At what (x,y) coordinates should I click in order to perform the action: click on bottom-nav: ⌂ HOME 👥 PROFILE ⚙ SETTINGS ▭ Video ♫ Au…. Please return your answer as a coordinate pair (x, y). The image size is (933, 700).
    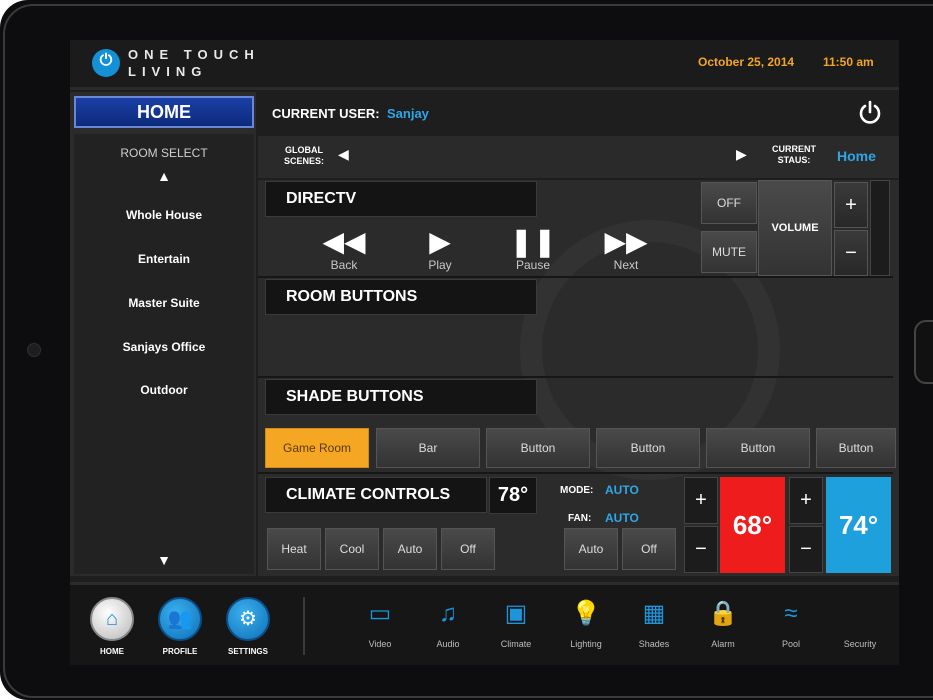
    Looking at the image, I should click on (484, 623).